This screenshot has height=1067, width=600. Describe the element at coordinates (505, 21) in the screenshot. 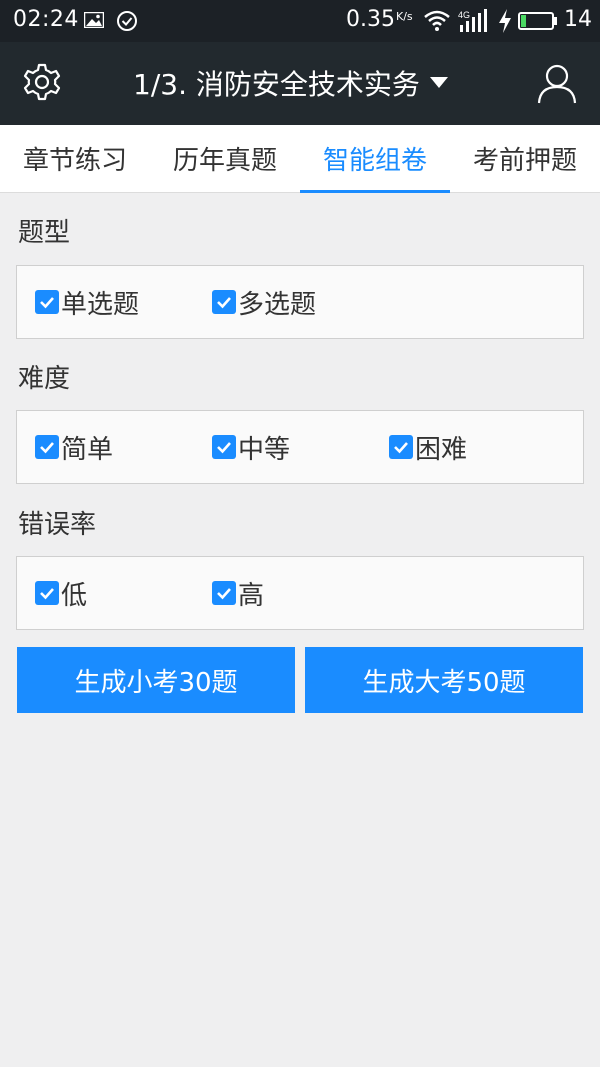

I see `charging-icon` at that location.